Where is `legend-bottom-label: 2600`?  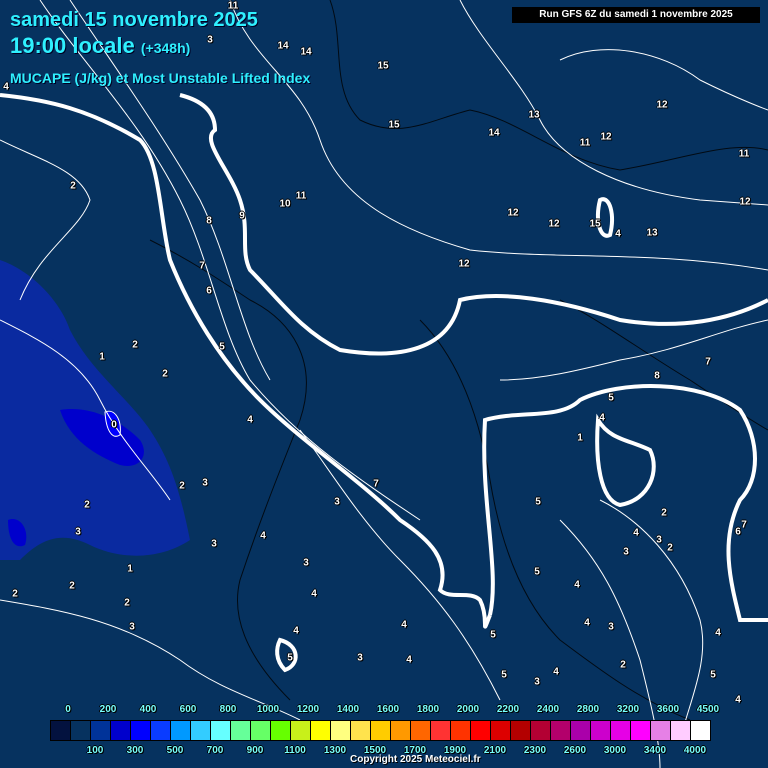 legend-bottom-label: 2600 is located at coordinates (575, 750).